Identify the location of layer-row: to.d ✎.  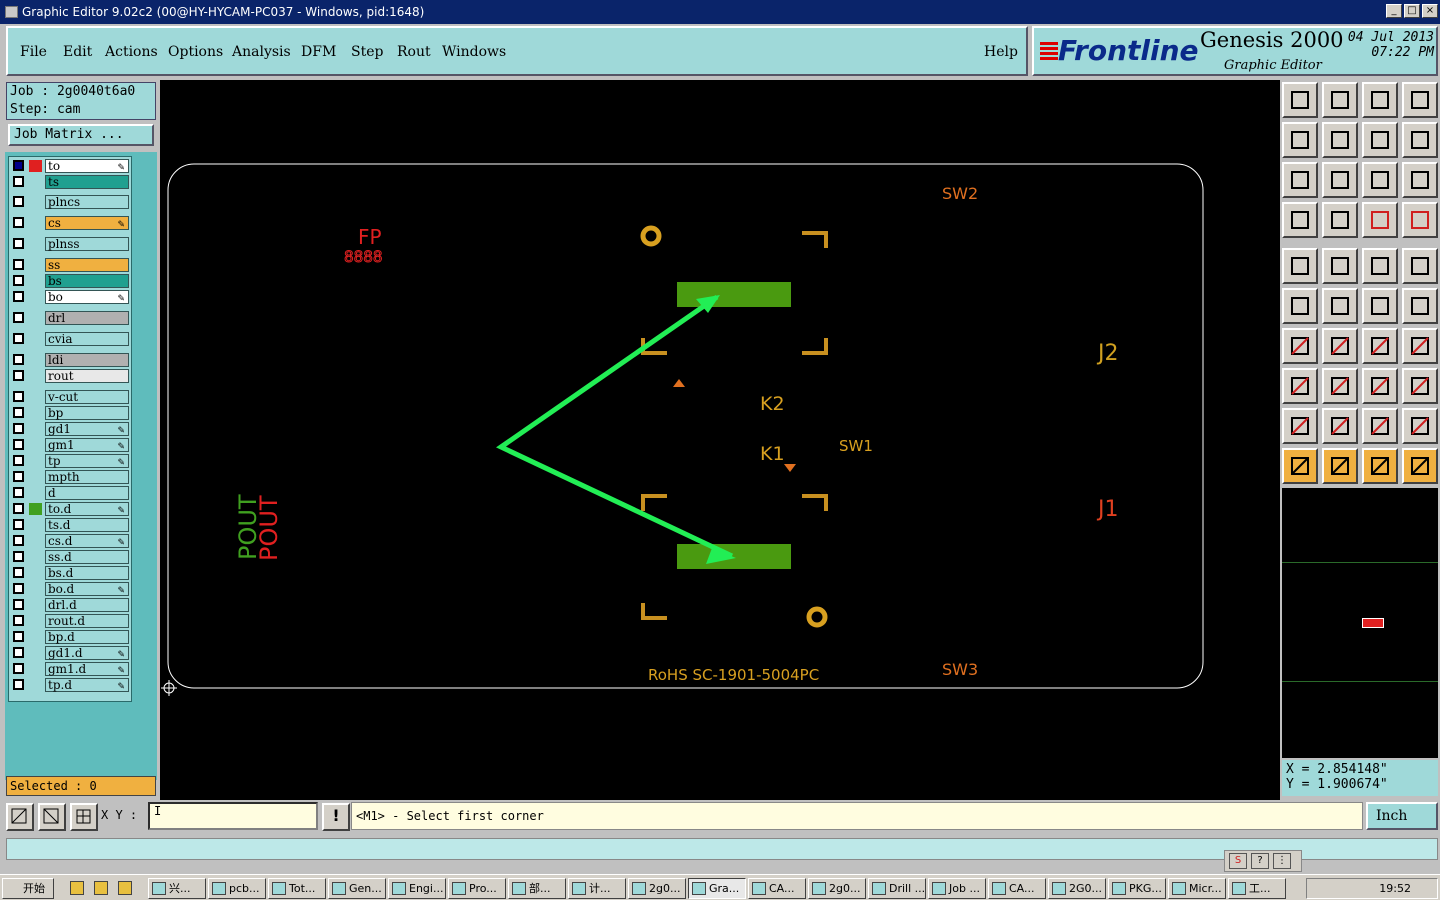
(70, 509).